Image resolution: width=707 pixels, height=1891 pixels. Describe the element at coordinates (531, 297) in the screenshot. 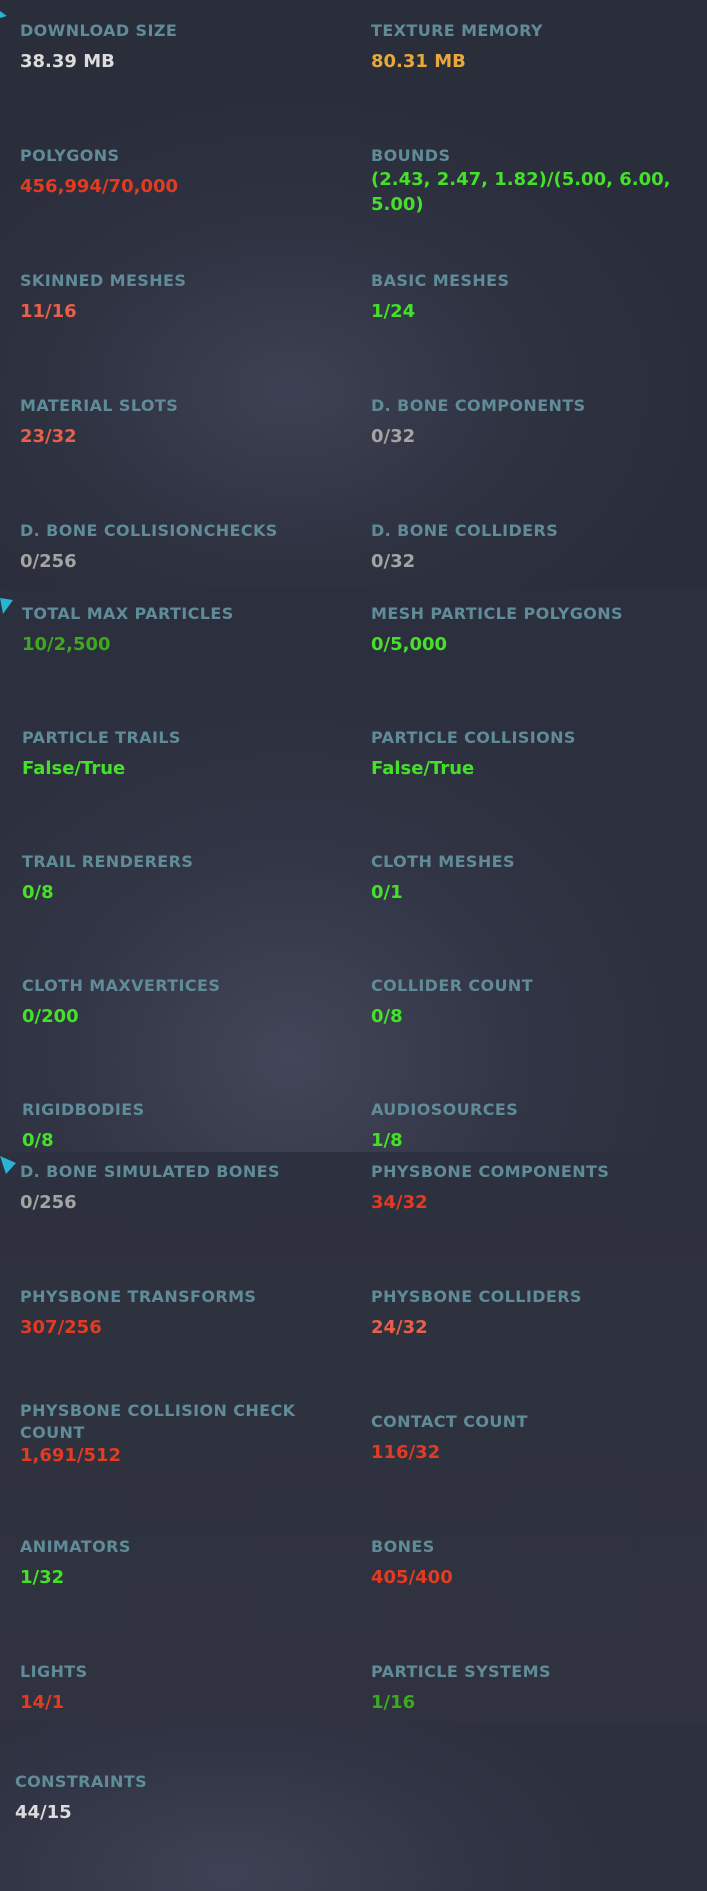

I see `stat-basic-meshes: BASIC MESHES 1/24` at that location.